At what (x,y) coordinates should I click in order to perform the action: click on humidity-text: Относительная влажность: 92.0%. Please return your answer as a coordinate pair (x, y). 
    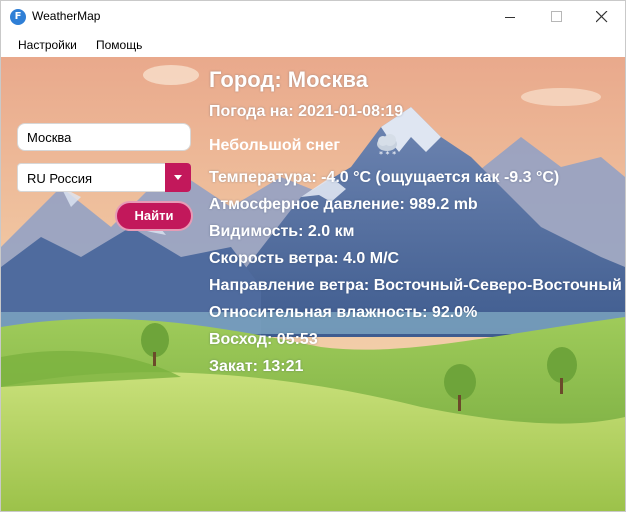
    Looking at the image, I should click on (343, 312).